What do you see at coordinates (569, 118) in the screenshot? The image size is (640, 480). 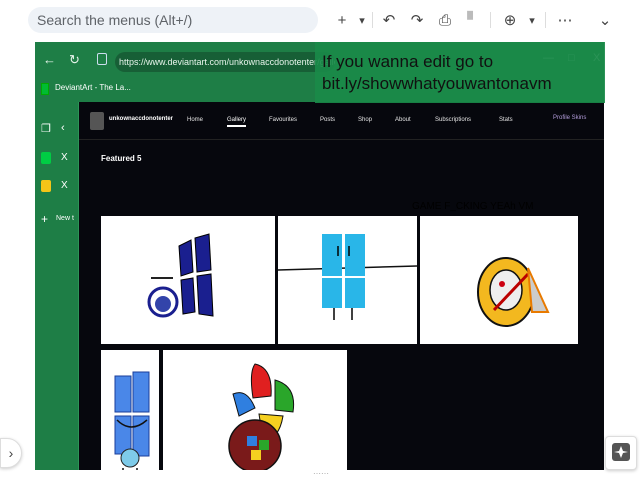 I see `profile-skins-link: Profile Skins` at bounding box center [569, 118].